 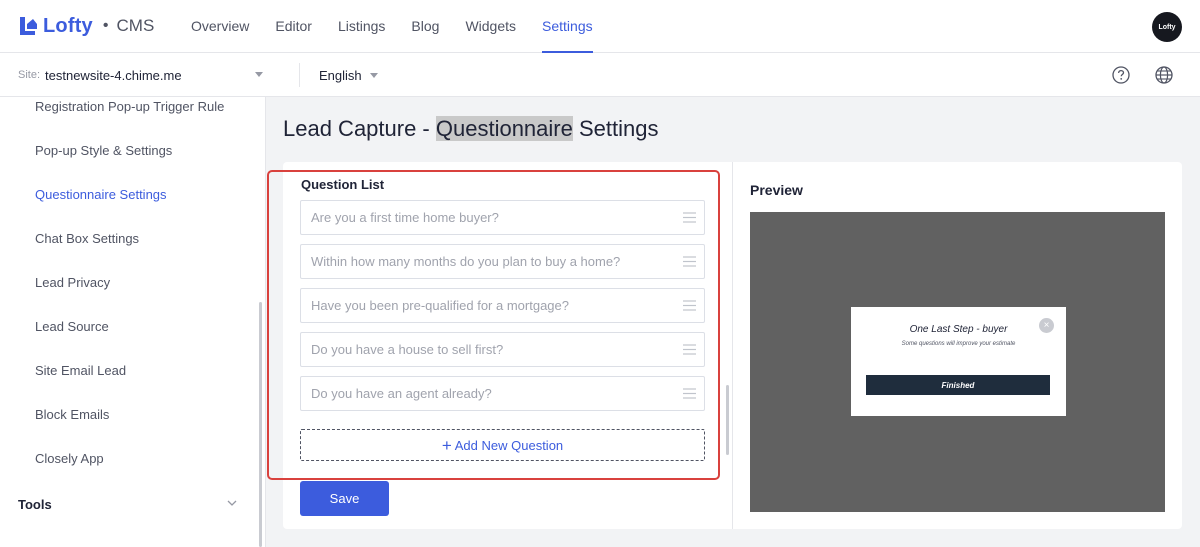 I want to click on sidebar-item-lead-source: Lead Source, so click(x=72, y=326).